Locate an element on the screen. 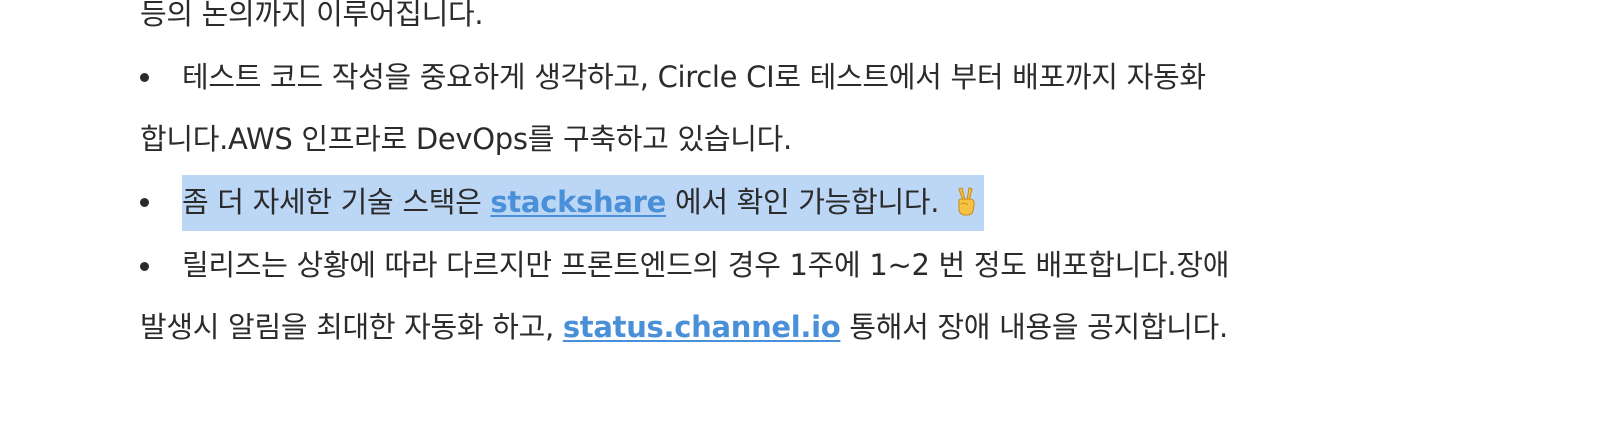 This screenshot has height=428, width=1602. list-item-2-after: 에서 확인 가능합니다. is located at coordinates (807, 202).